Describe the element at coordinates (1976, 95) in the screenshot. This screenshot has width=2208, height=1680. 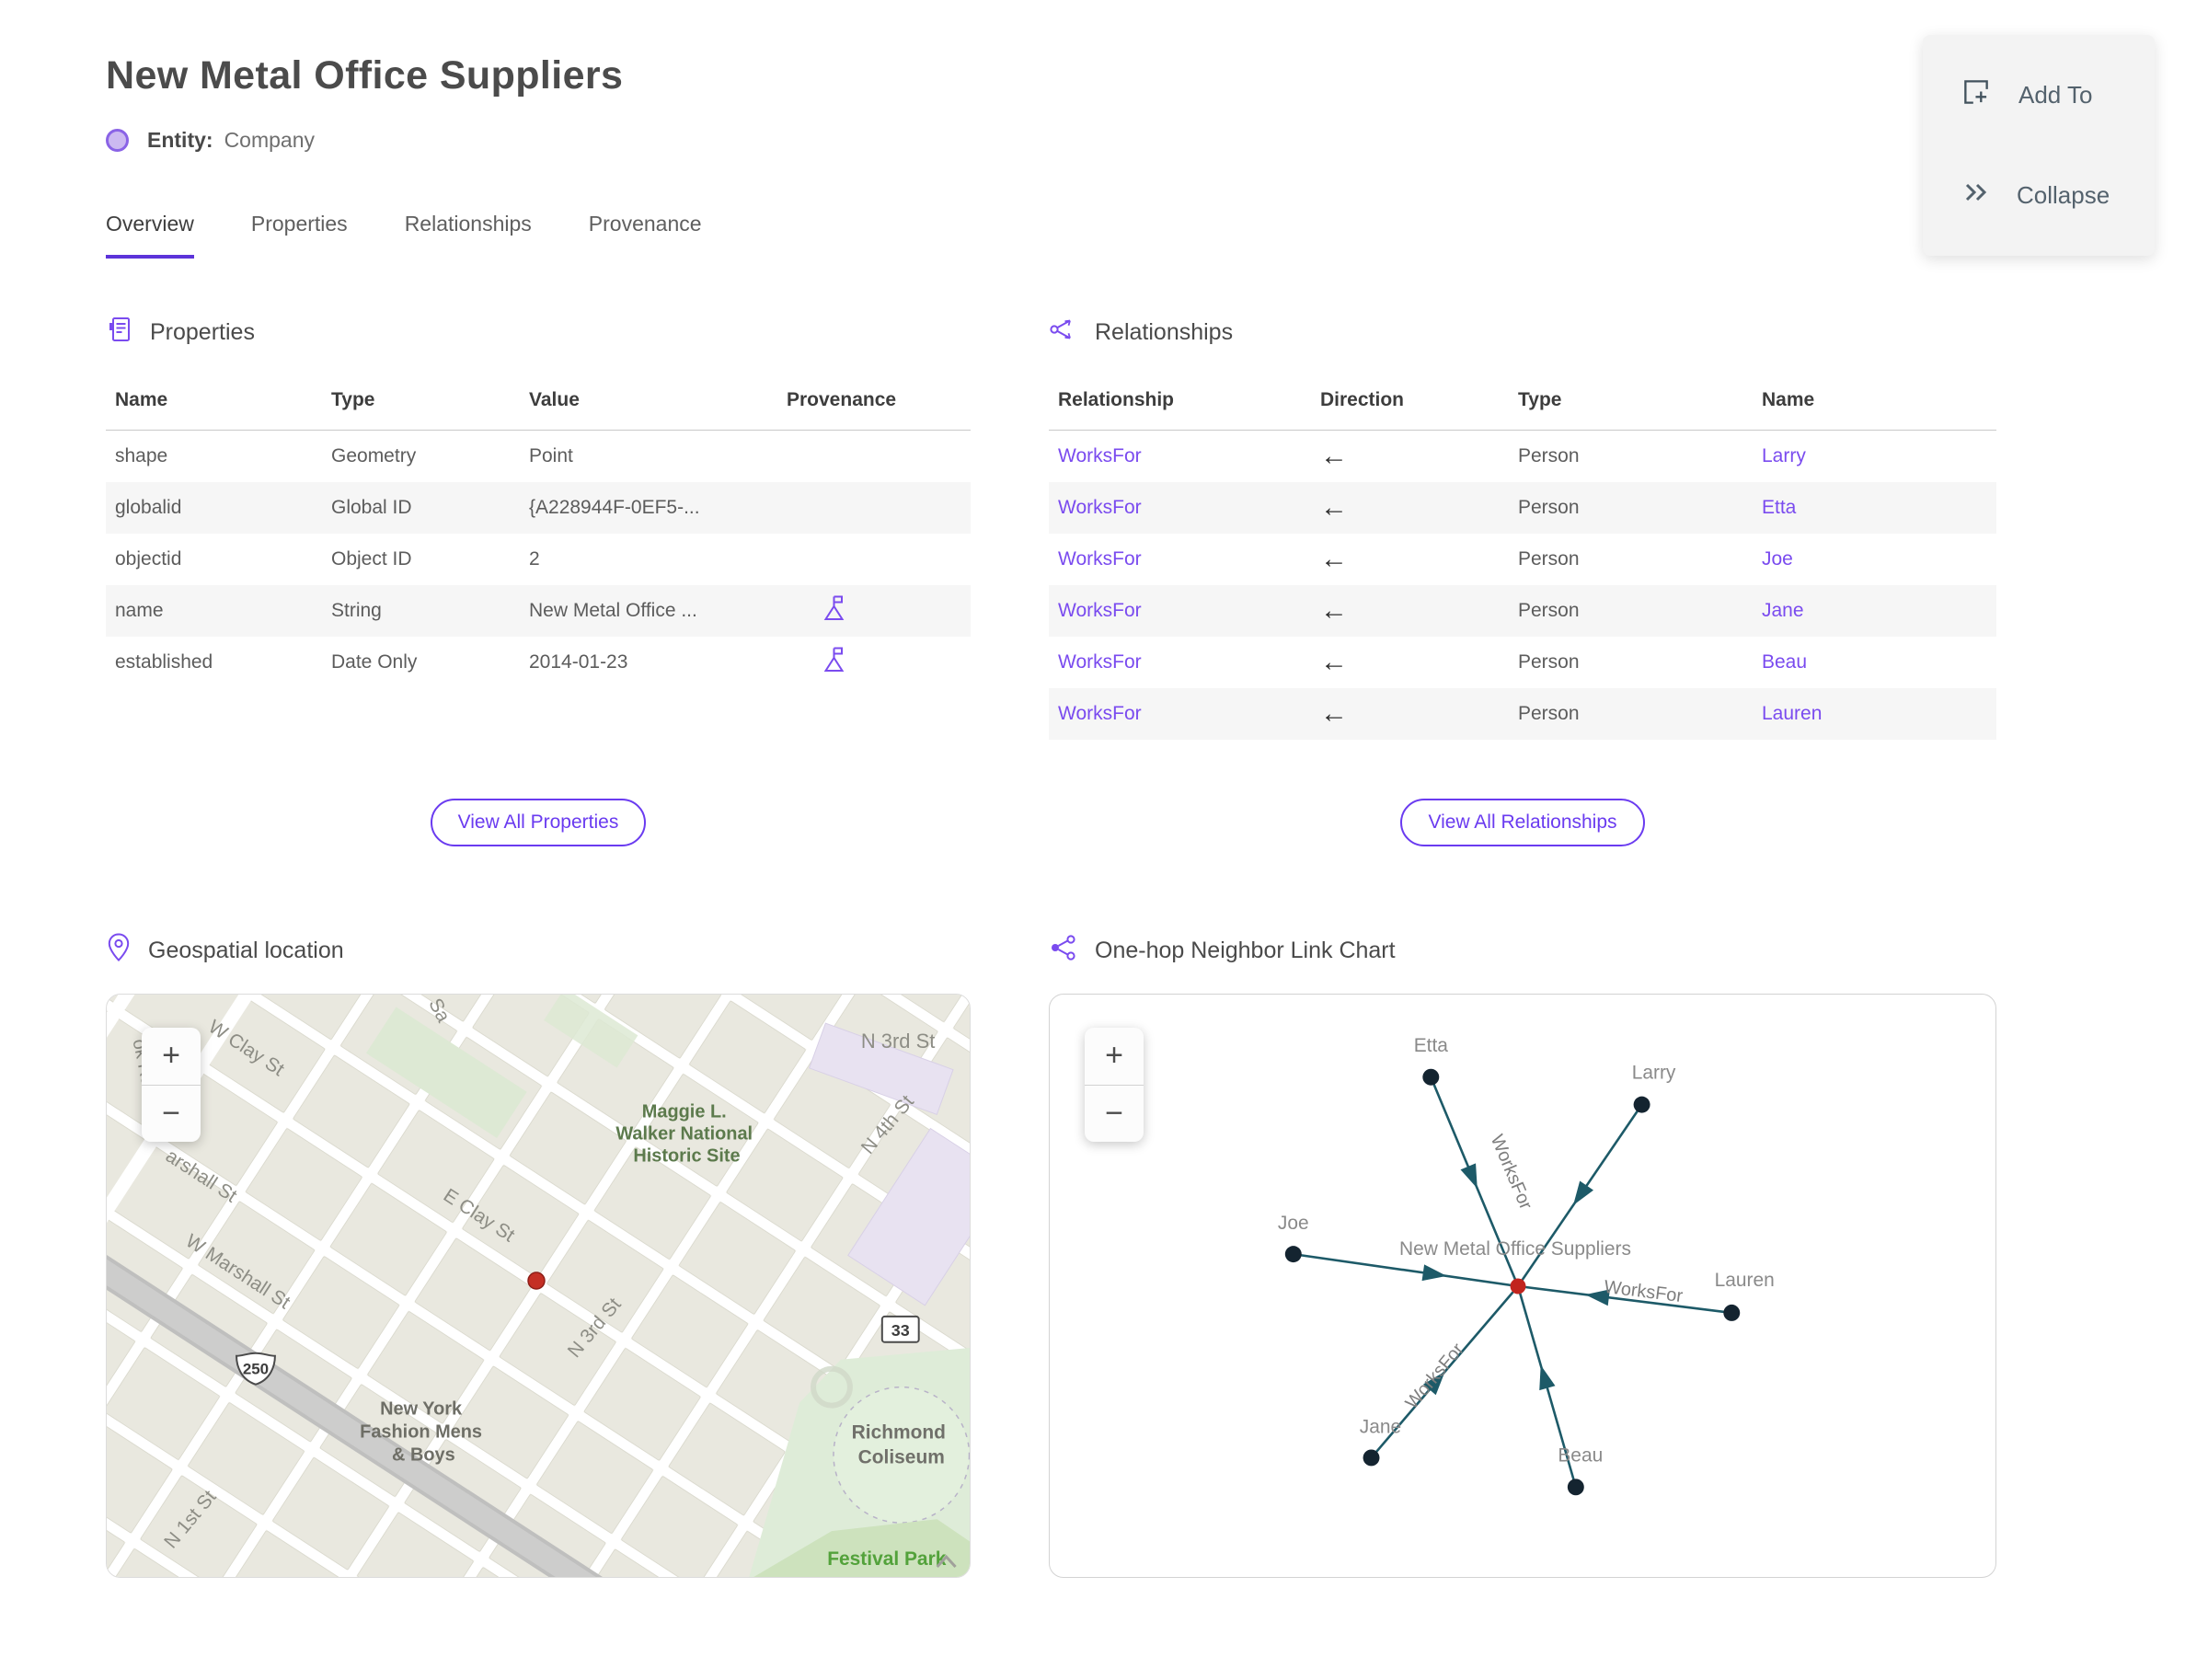
I see `add-to-icon` at that location.